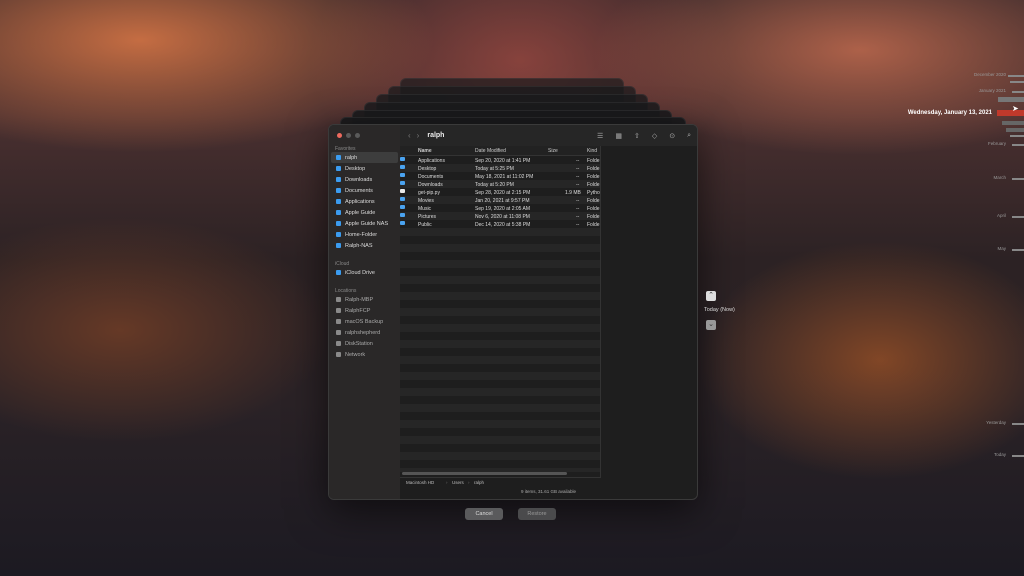 This screenshot has width=1024, height=576. I want to click on sidebar-item-macos-backup: macOS Backup, so click(364, 321).